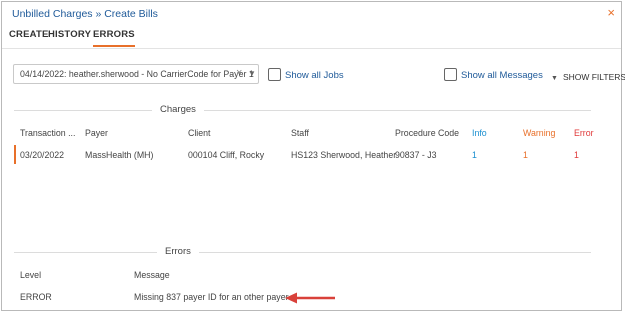  Describe the element at coordinates (525, 155) in the screenshot. I see `cell-warning-count: 1` at that location.